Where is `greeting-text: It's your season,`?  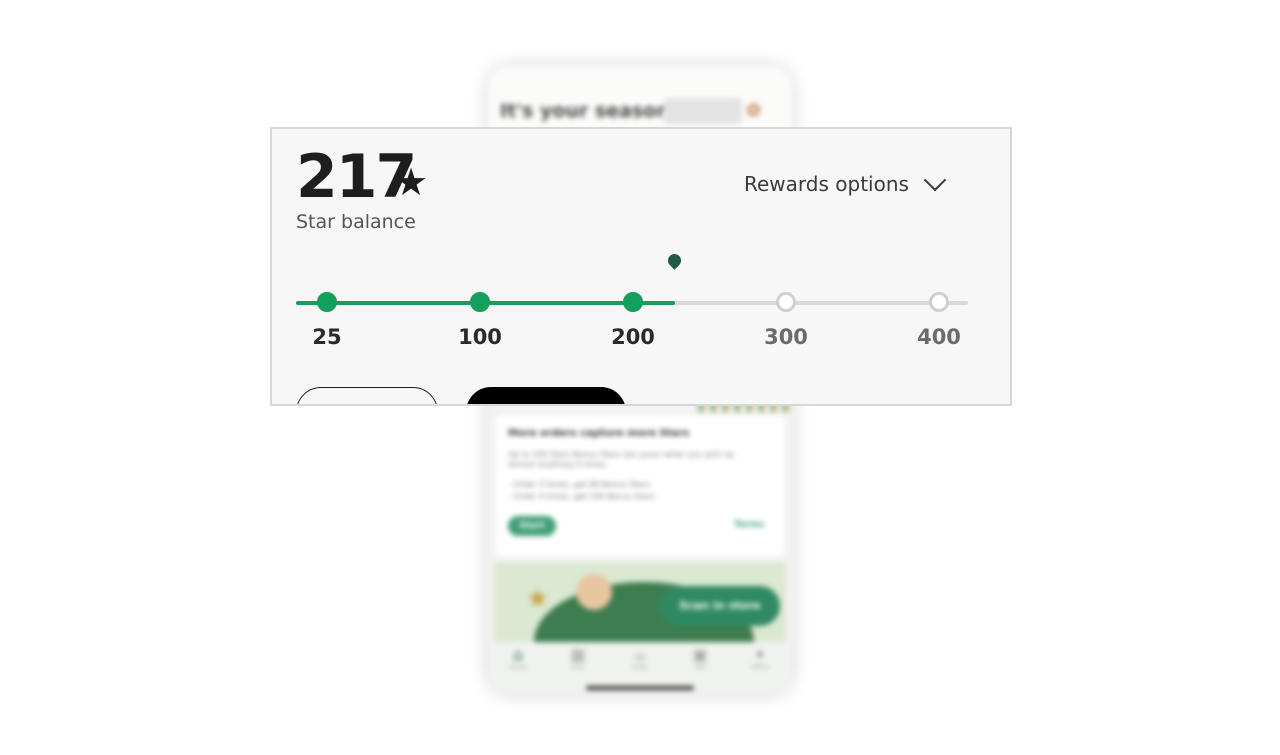
greeting-text: It's your season, is located at coordinates (588, 111).